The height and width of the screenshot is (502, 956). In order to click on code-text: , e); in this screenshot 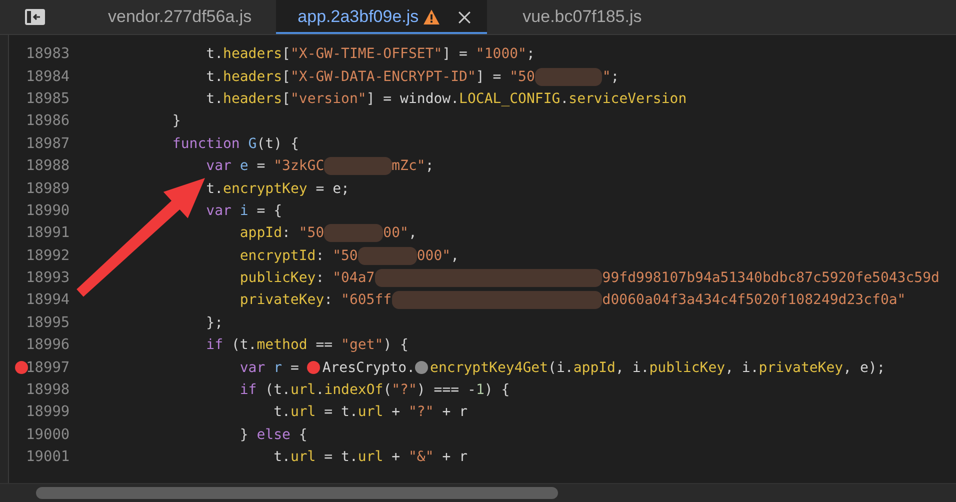, I will do `click(864, 368)`.